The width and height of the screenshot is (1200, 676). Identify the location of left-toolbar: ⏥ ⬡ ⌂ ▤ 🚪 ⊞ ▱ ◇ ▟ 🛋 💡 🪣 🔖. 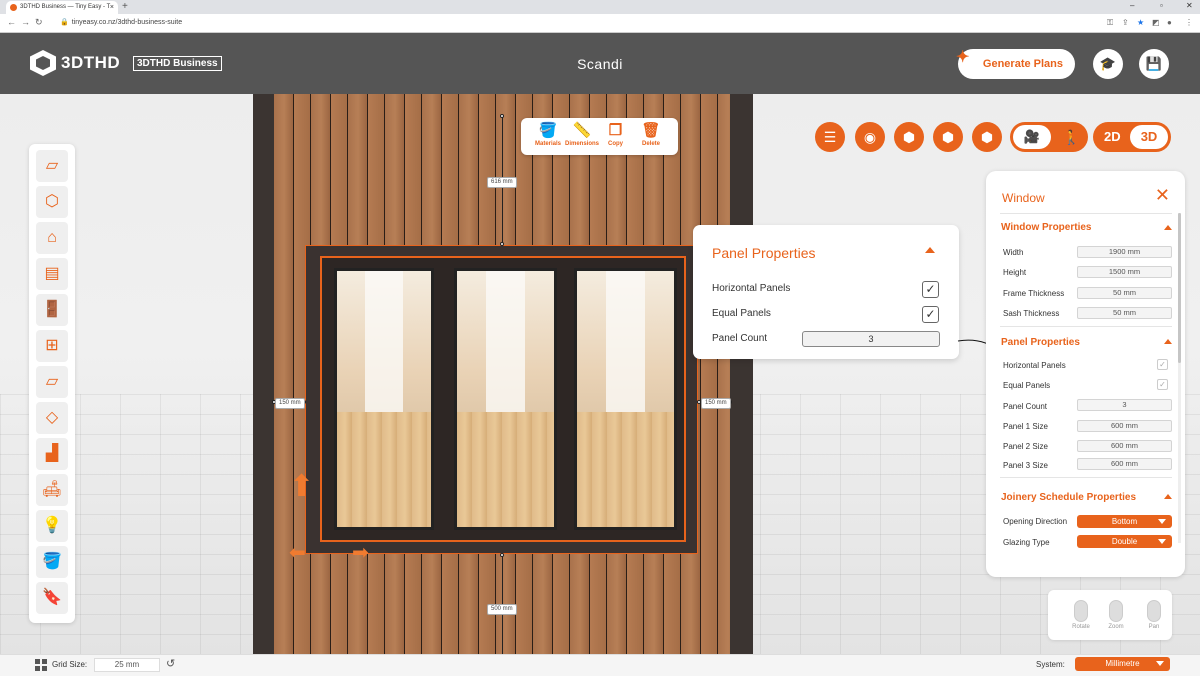
(52, 383).